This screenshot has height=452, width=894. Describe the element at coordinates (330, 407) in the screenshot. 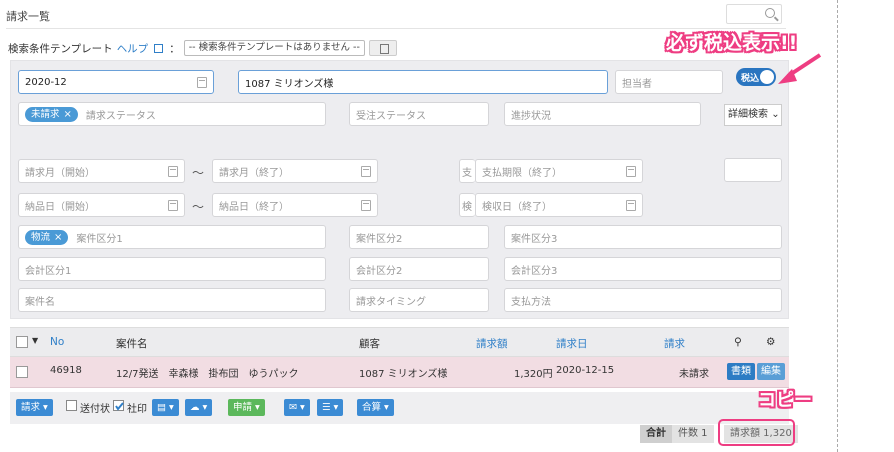

I see `filter-menu-button: ☰ ▾` at that location.